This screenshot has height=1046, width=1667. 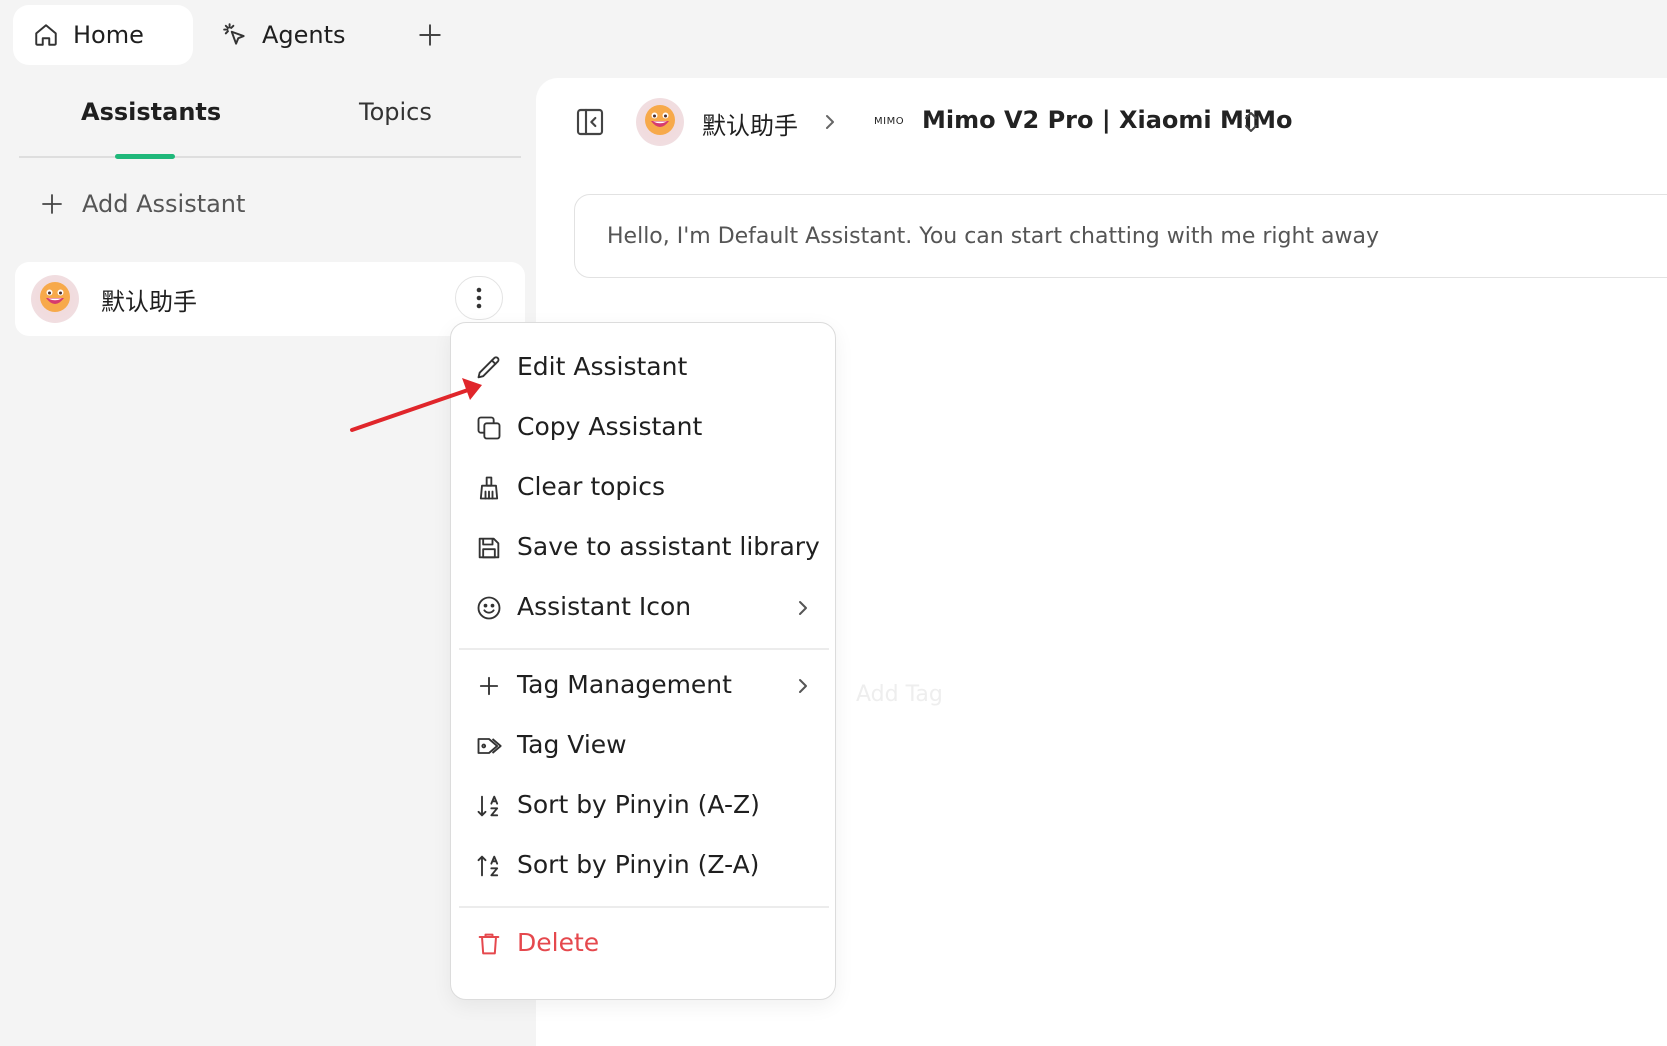 What do you see at coordinates (164, 204) in the screenshot?
I see `add-assistant-label: Add Assistant` at bounding box center [164, 204].